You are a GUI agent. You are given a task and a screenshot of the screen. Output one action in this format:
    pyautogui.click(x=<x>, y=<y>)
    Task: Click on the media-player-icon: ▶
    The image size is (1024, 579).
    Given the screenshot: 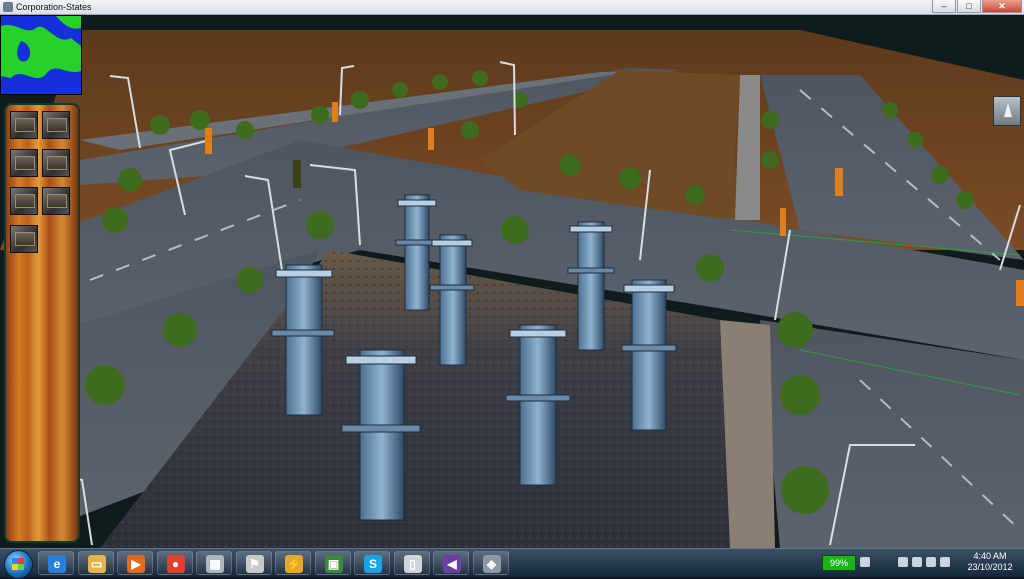 What is the action you would take?
    pyautogui.click(x=136, y=564)
    